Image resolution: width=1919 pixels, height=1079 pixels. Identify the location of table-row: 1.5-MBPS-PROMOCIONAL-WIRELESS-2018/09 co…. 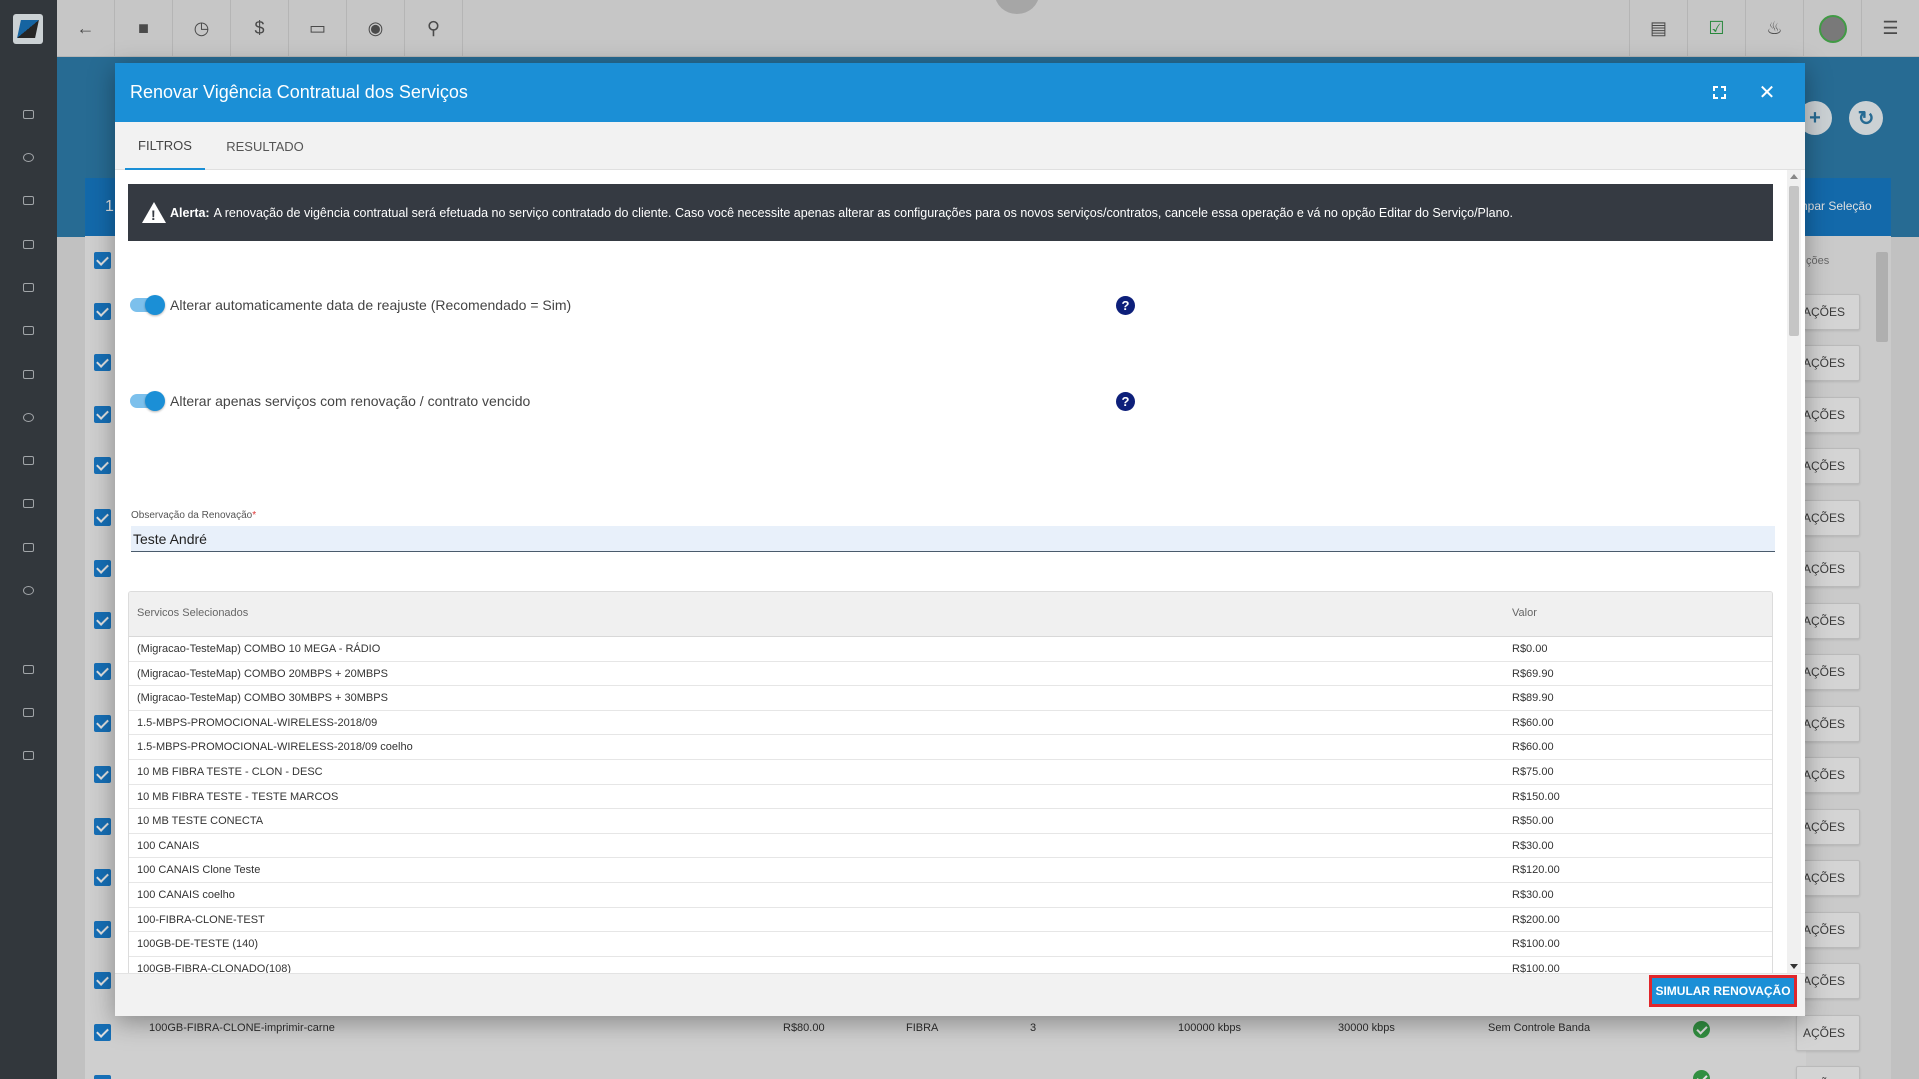
(950, 747).